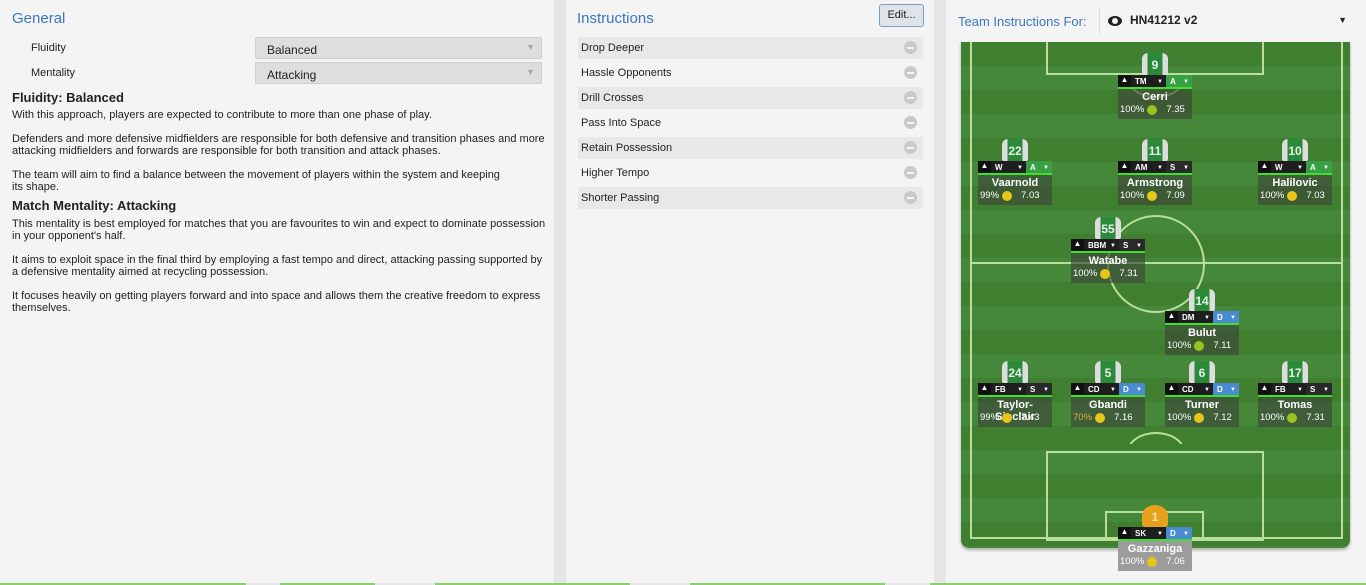 This screenshot has width=1366, height=585. I want to click on role-select: TM ▼, so click(1148, 81).